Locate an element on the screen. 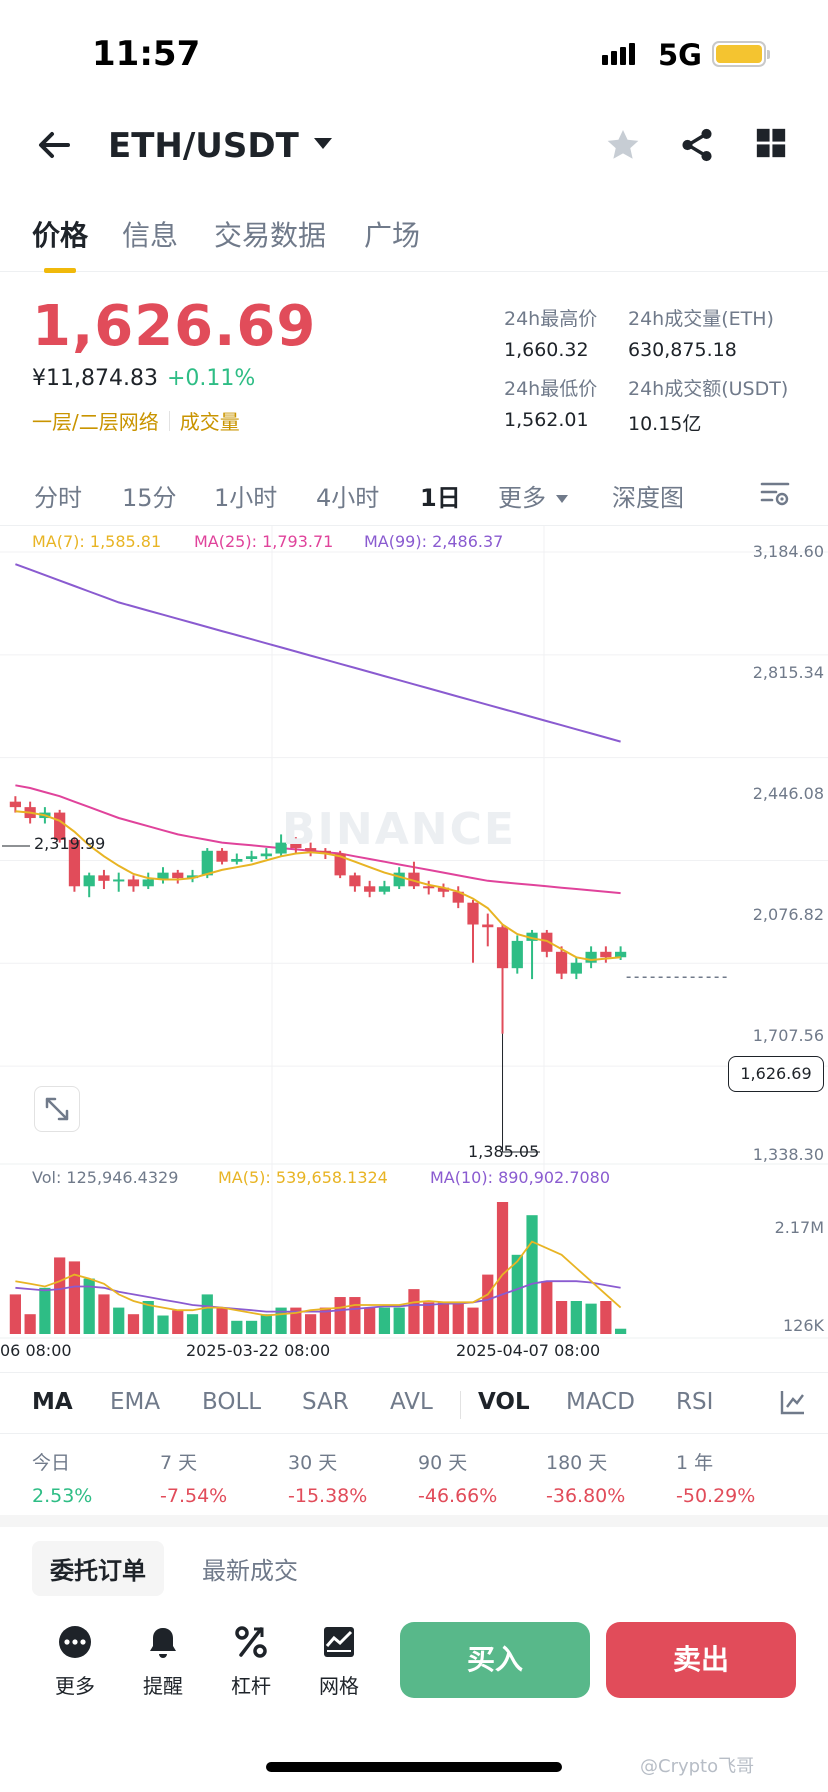 This screenshot has width=828, height=1792. main-tabs: 价格 信息 交易数据 广场 is located at coordinates (414, 241).